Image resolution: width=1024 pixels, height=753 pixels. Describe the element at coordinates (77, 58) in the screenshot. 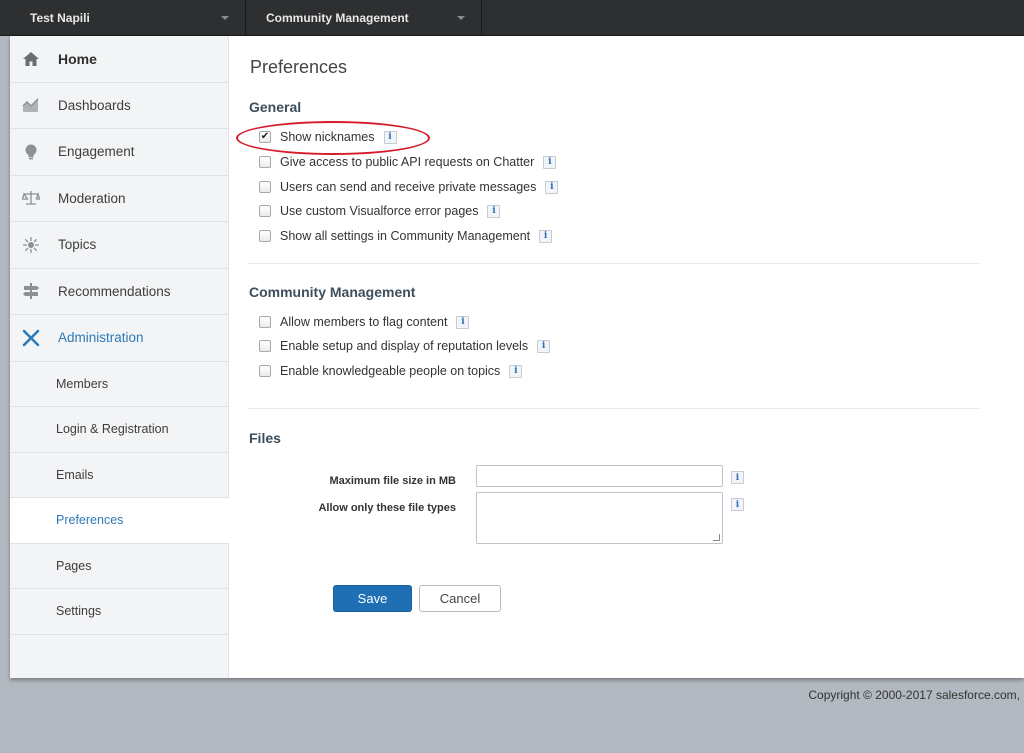

I see `sidebar-item-label: Home` at that location.